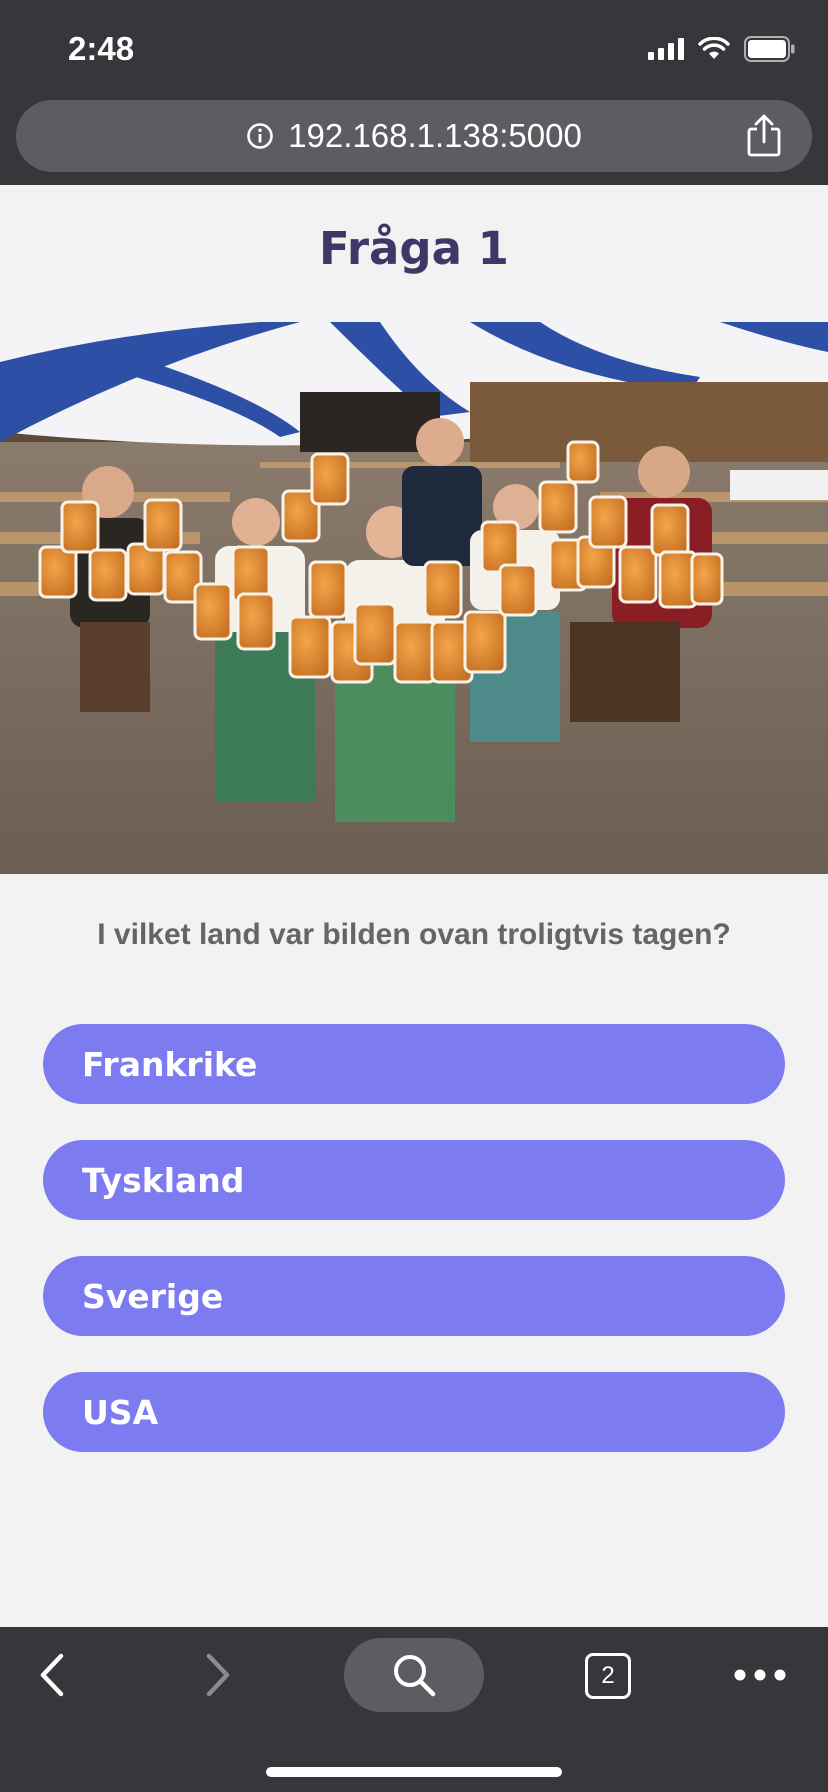 This screenshot has height=1792, width=828. I want to click on status-time: 2:48, so click(101, 48).